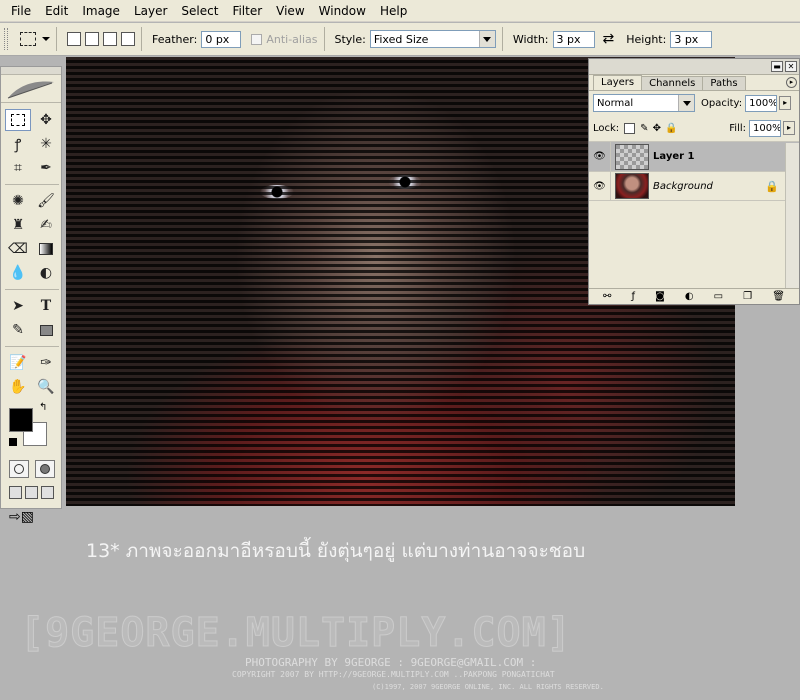 The width and height of the screenshot is (800, 700). I want to click on quick-mask-mode-icon, so click(45, 469).